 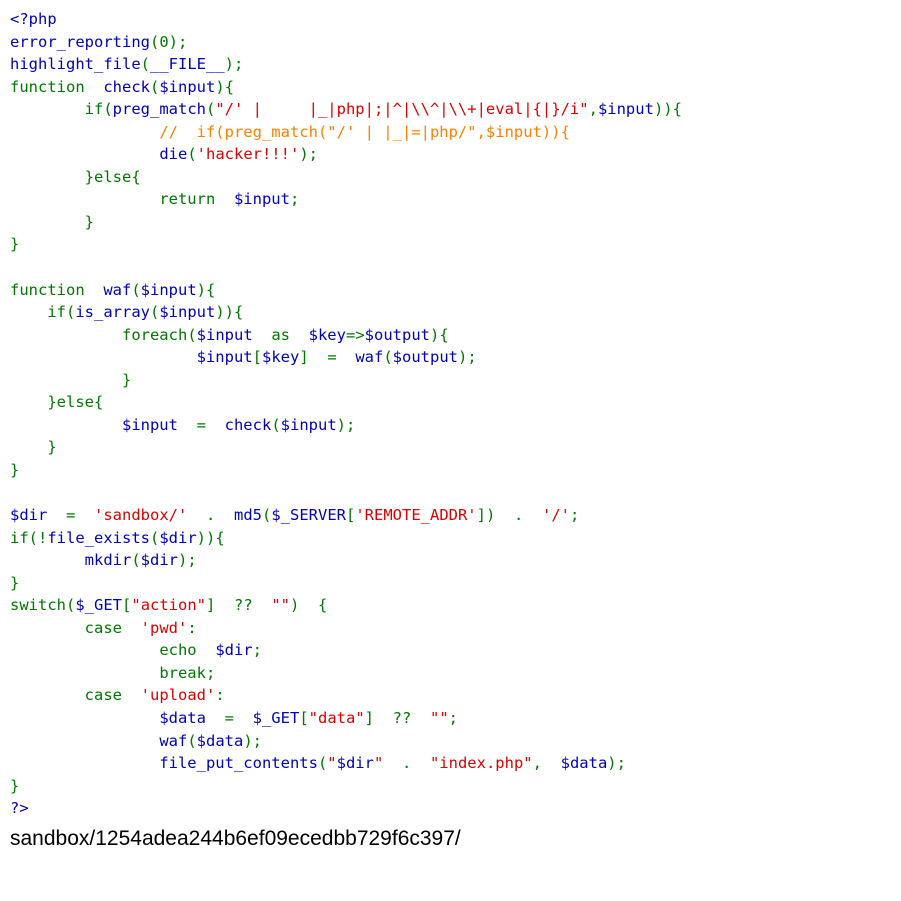 I want to click on code-token: [, so click(x=127, y=605).